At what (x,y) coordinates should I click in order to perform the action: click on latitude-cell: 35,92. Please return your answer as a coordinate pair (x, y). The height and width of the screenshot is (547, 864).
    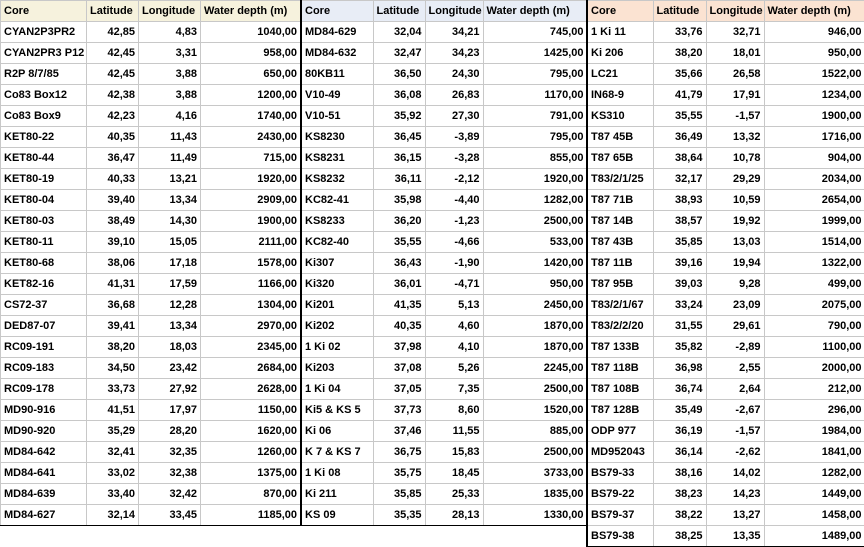
    Looking at the image, I should click on (399, 116).